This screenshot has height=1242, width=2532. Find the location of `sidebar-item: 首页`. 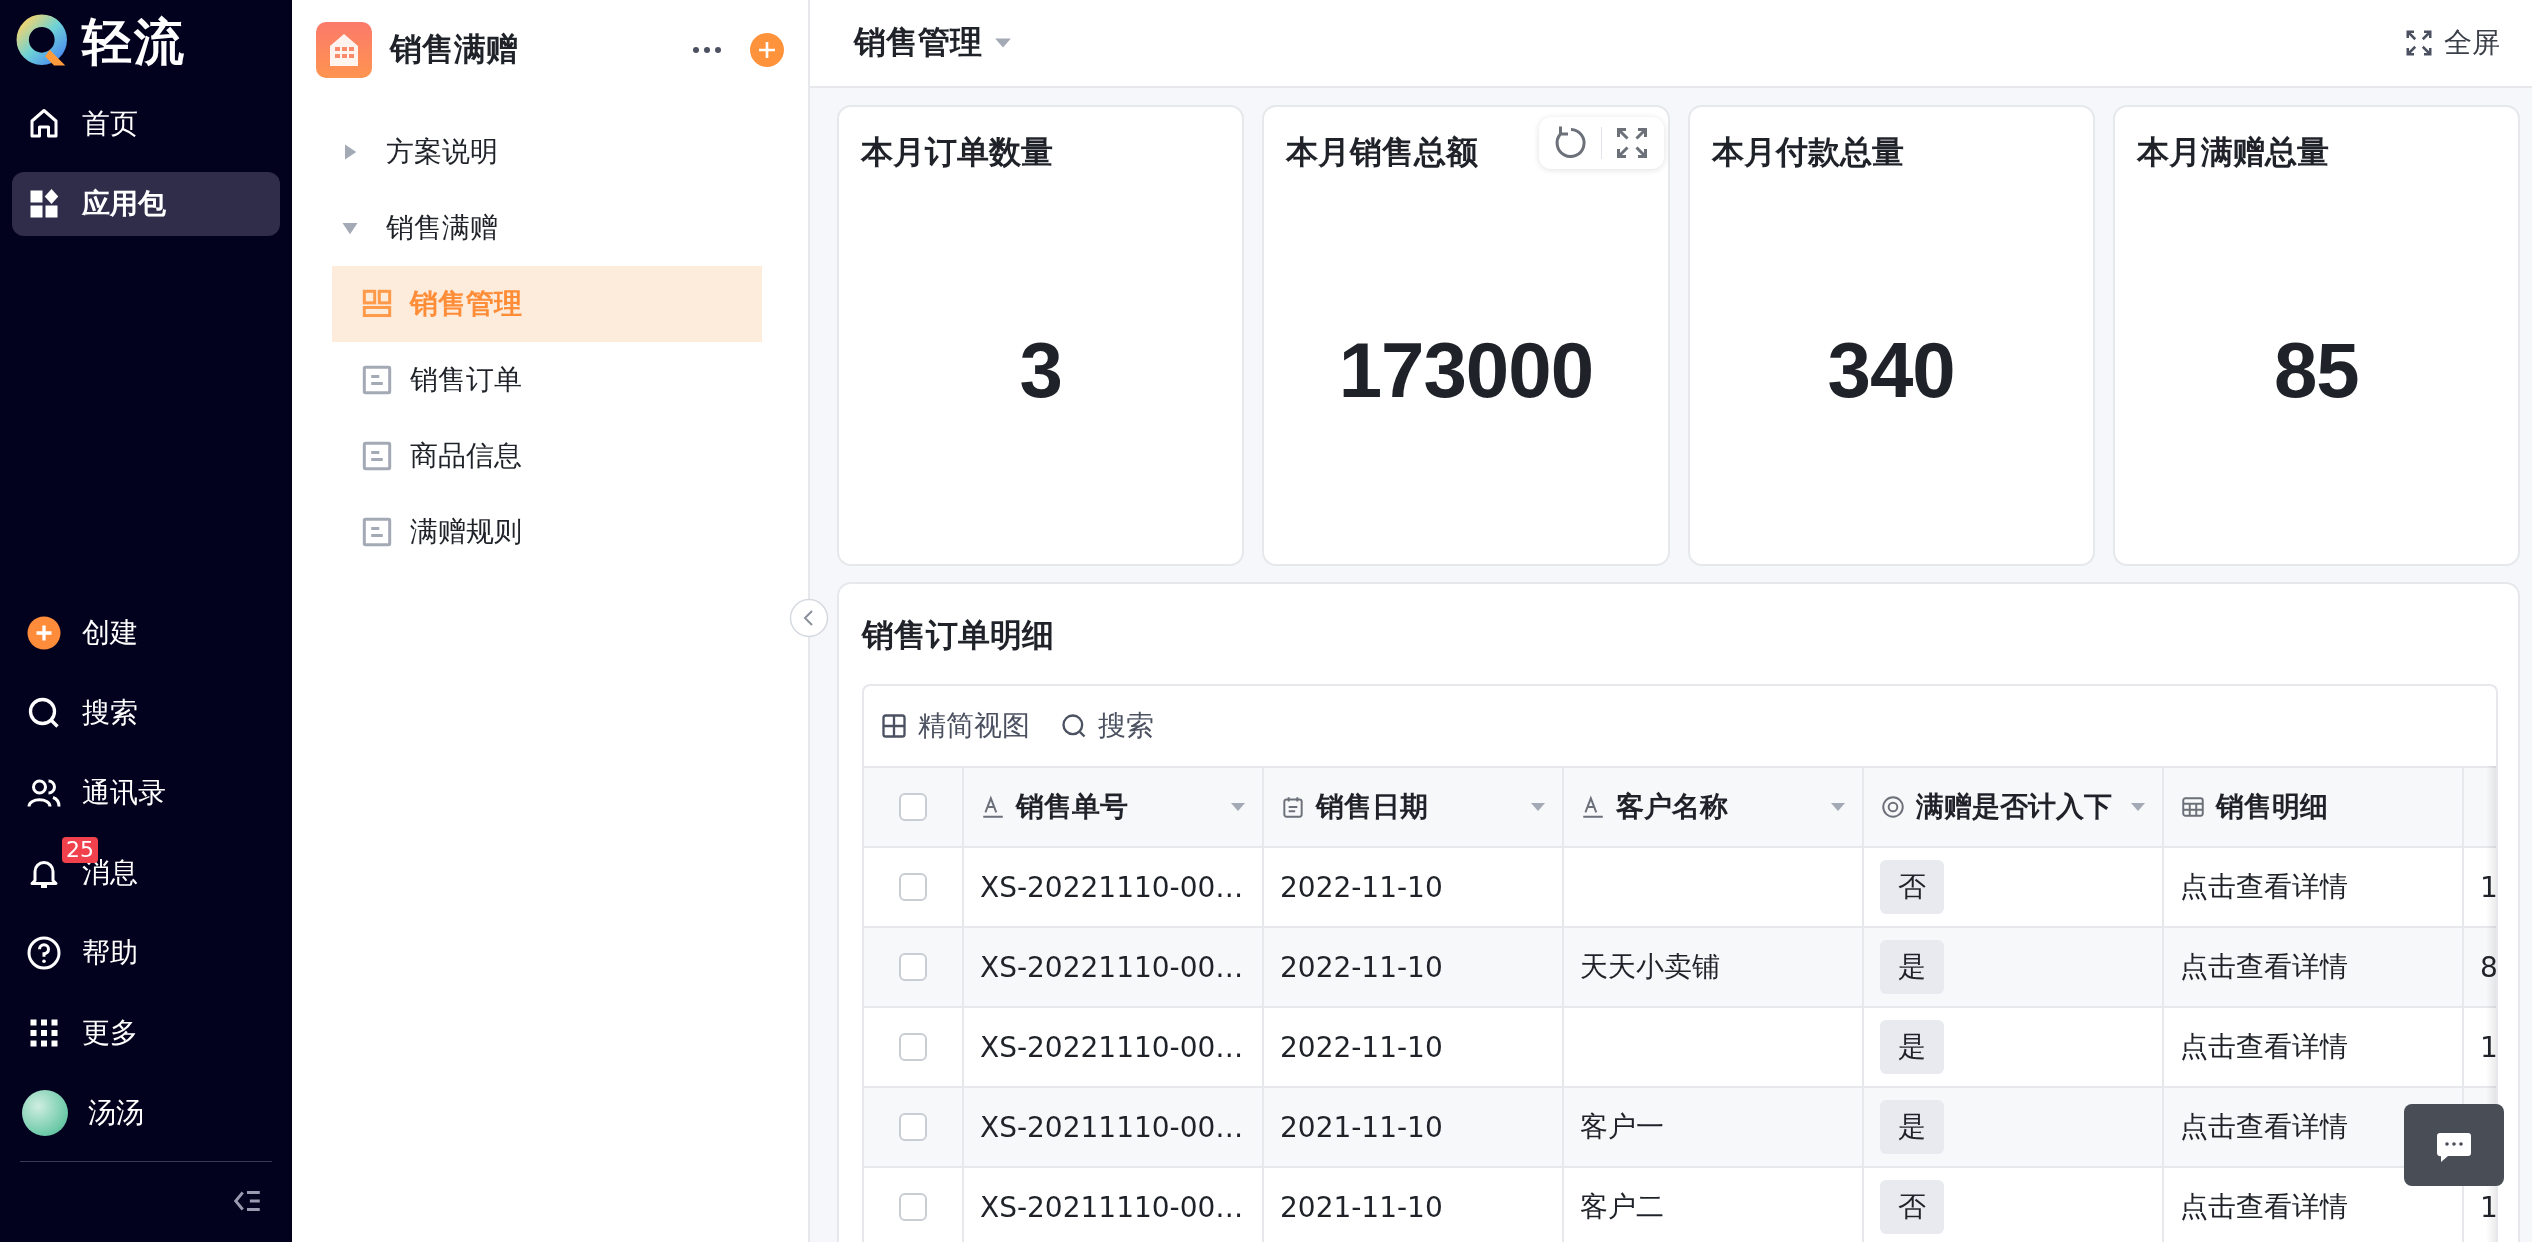

sidebar-item: 首页 is located at coordinates (146, 124).